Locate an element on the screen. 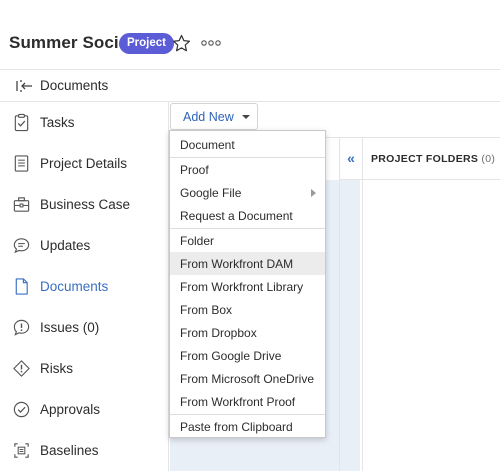 Image resolution: width=500 pixels, height=471 pixels. sidebar-item-label: Risks is located at coordinates (56, 368).